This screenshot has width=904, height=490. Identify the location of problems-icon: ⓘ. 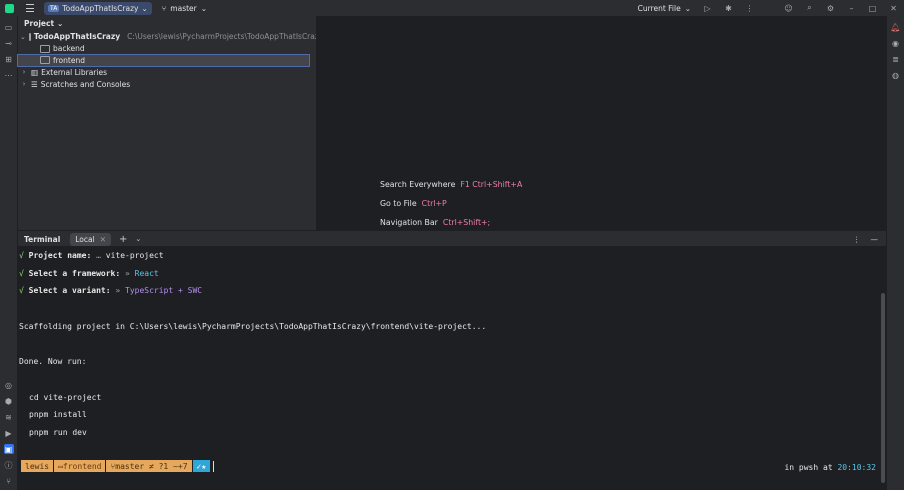
(9, 465).